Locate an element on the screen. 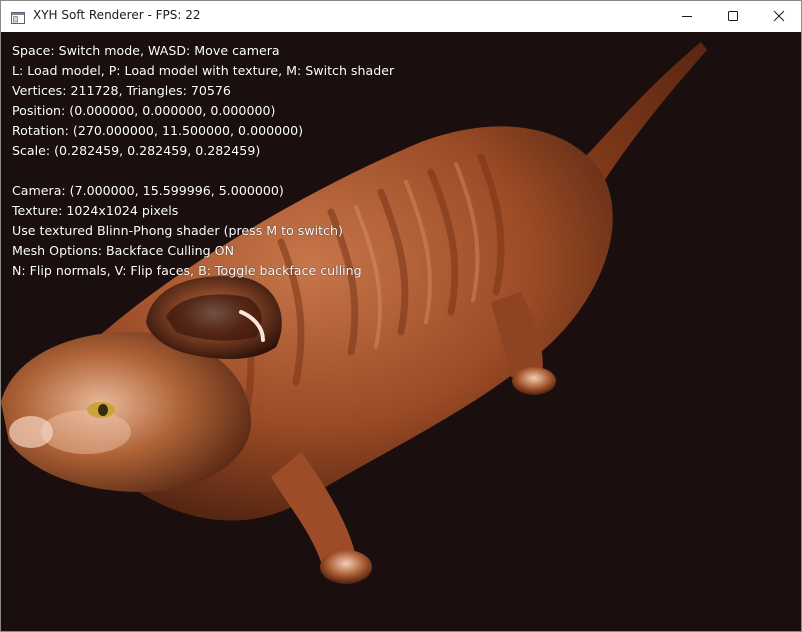  close-icon is located at coordinates (779, 16).